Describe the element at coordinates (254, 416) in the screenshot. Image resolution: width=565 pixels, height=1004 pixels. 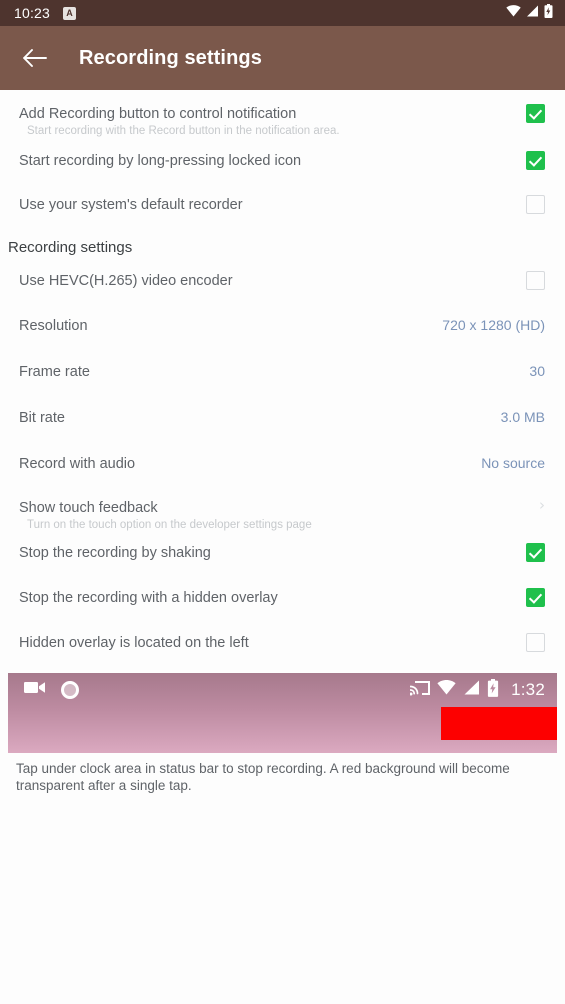
I see `row-text: Bit rate` at that location.